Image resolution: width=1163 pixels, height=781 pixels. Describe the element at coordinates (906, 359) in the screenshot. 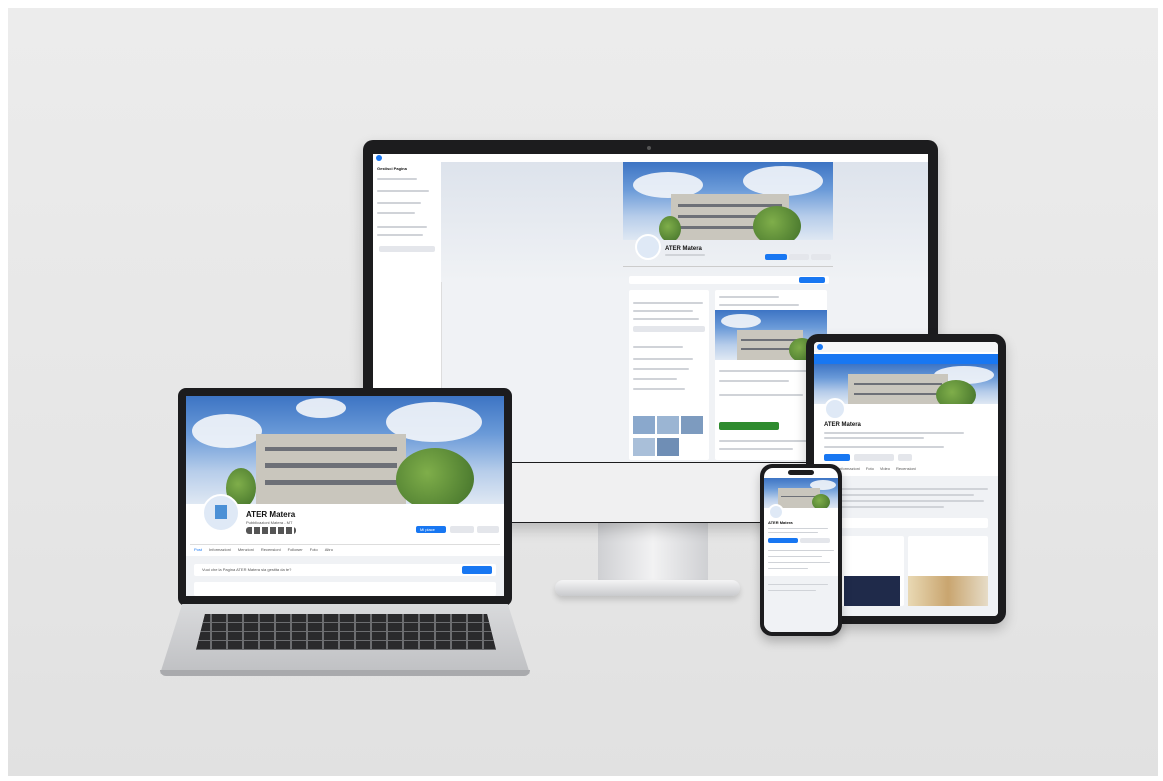

I see `tablet-blue-banner` at that location.